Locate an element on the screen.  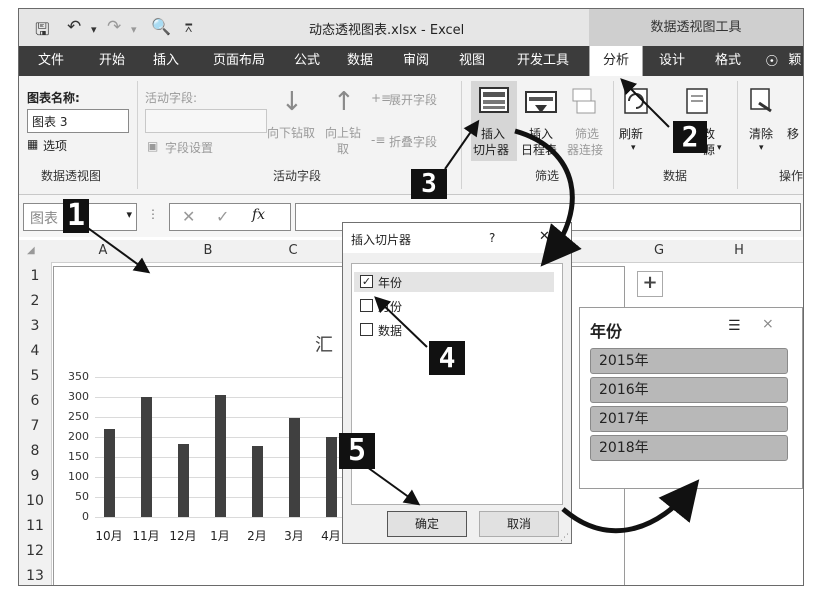
tab-home: 开始 is located at coordinates (112, 61).